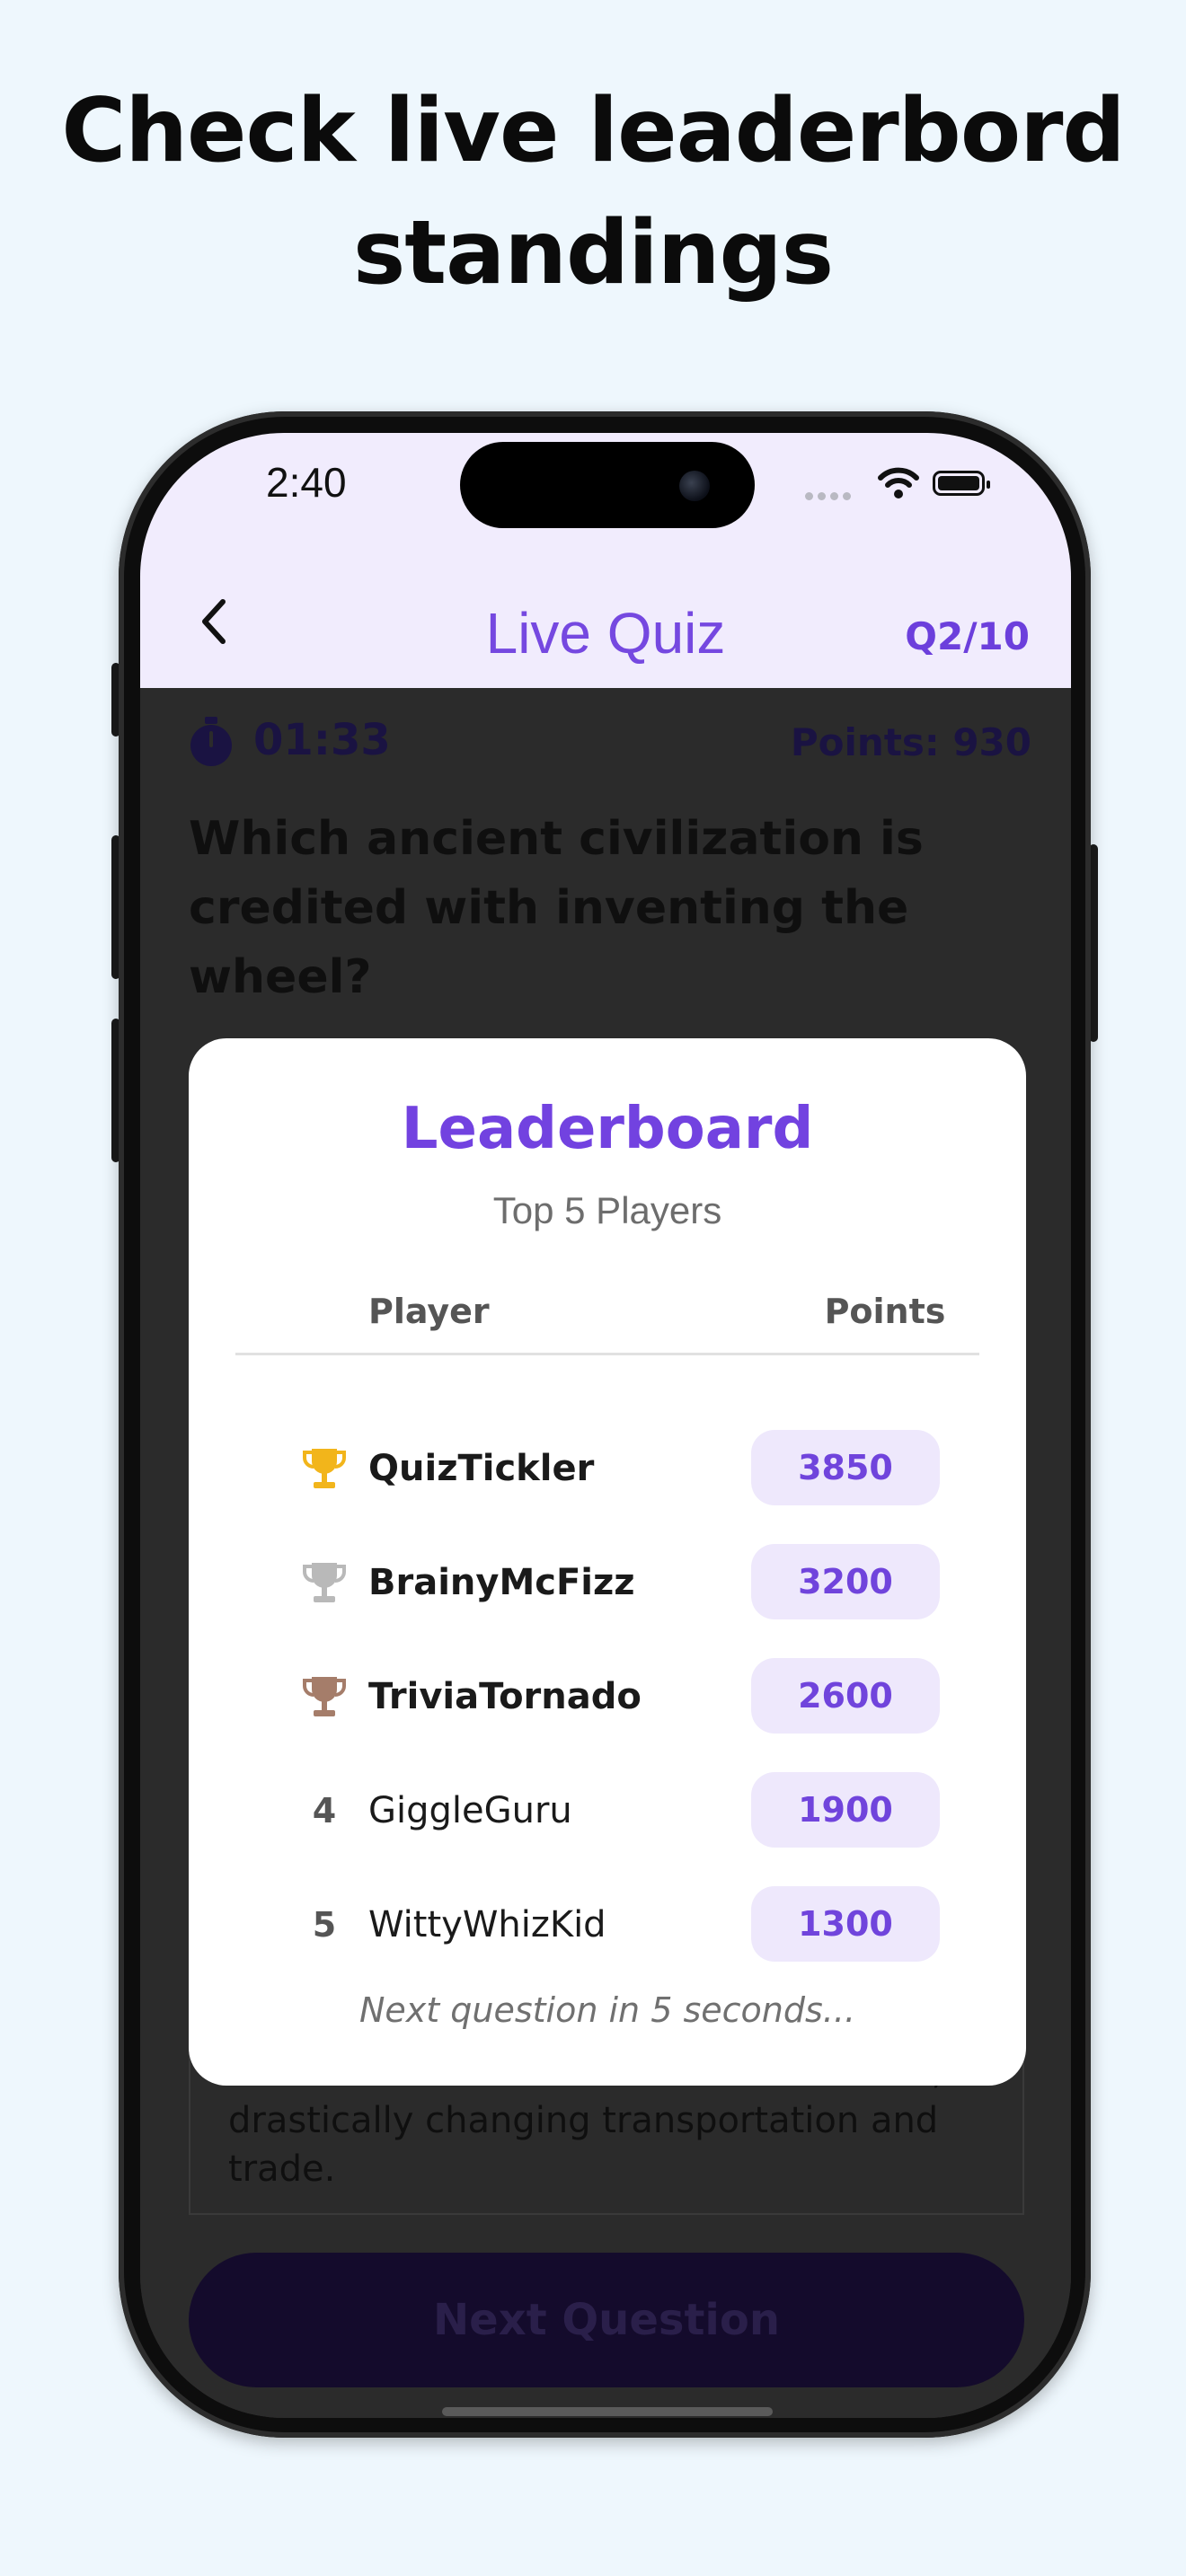 Image resolution: width=1186 pixels, height=2576 pixels. I want to click on points-badge: 3200, so click(845, 1581).